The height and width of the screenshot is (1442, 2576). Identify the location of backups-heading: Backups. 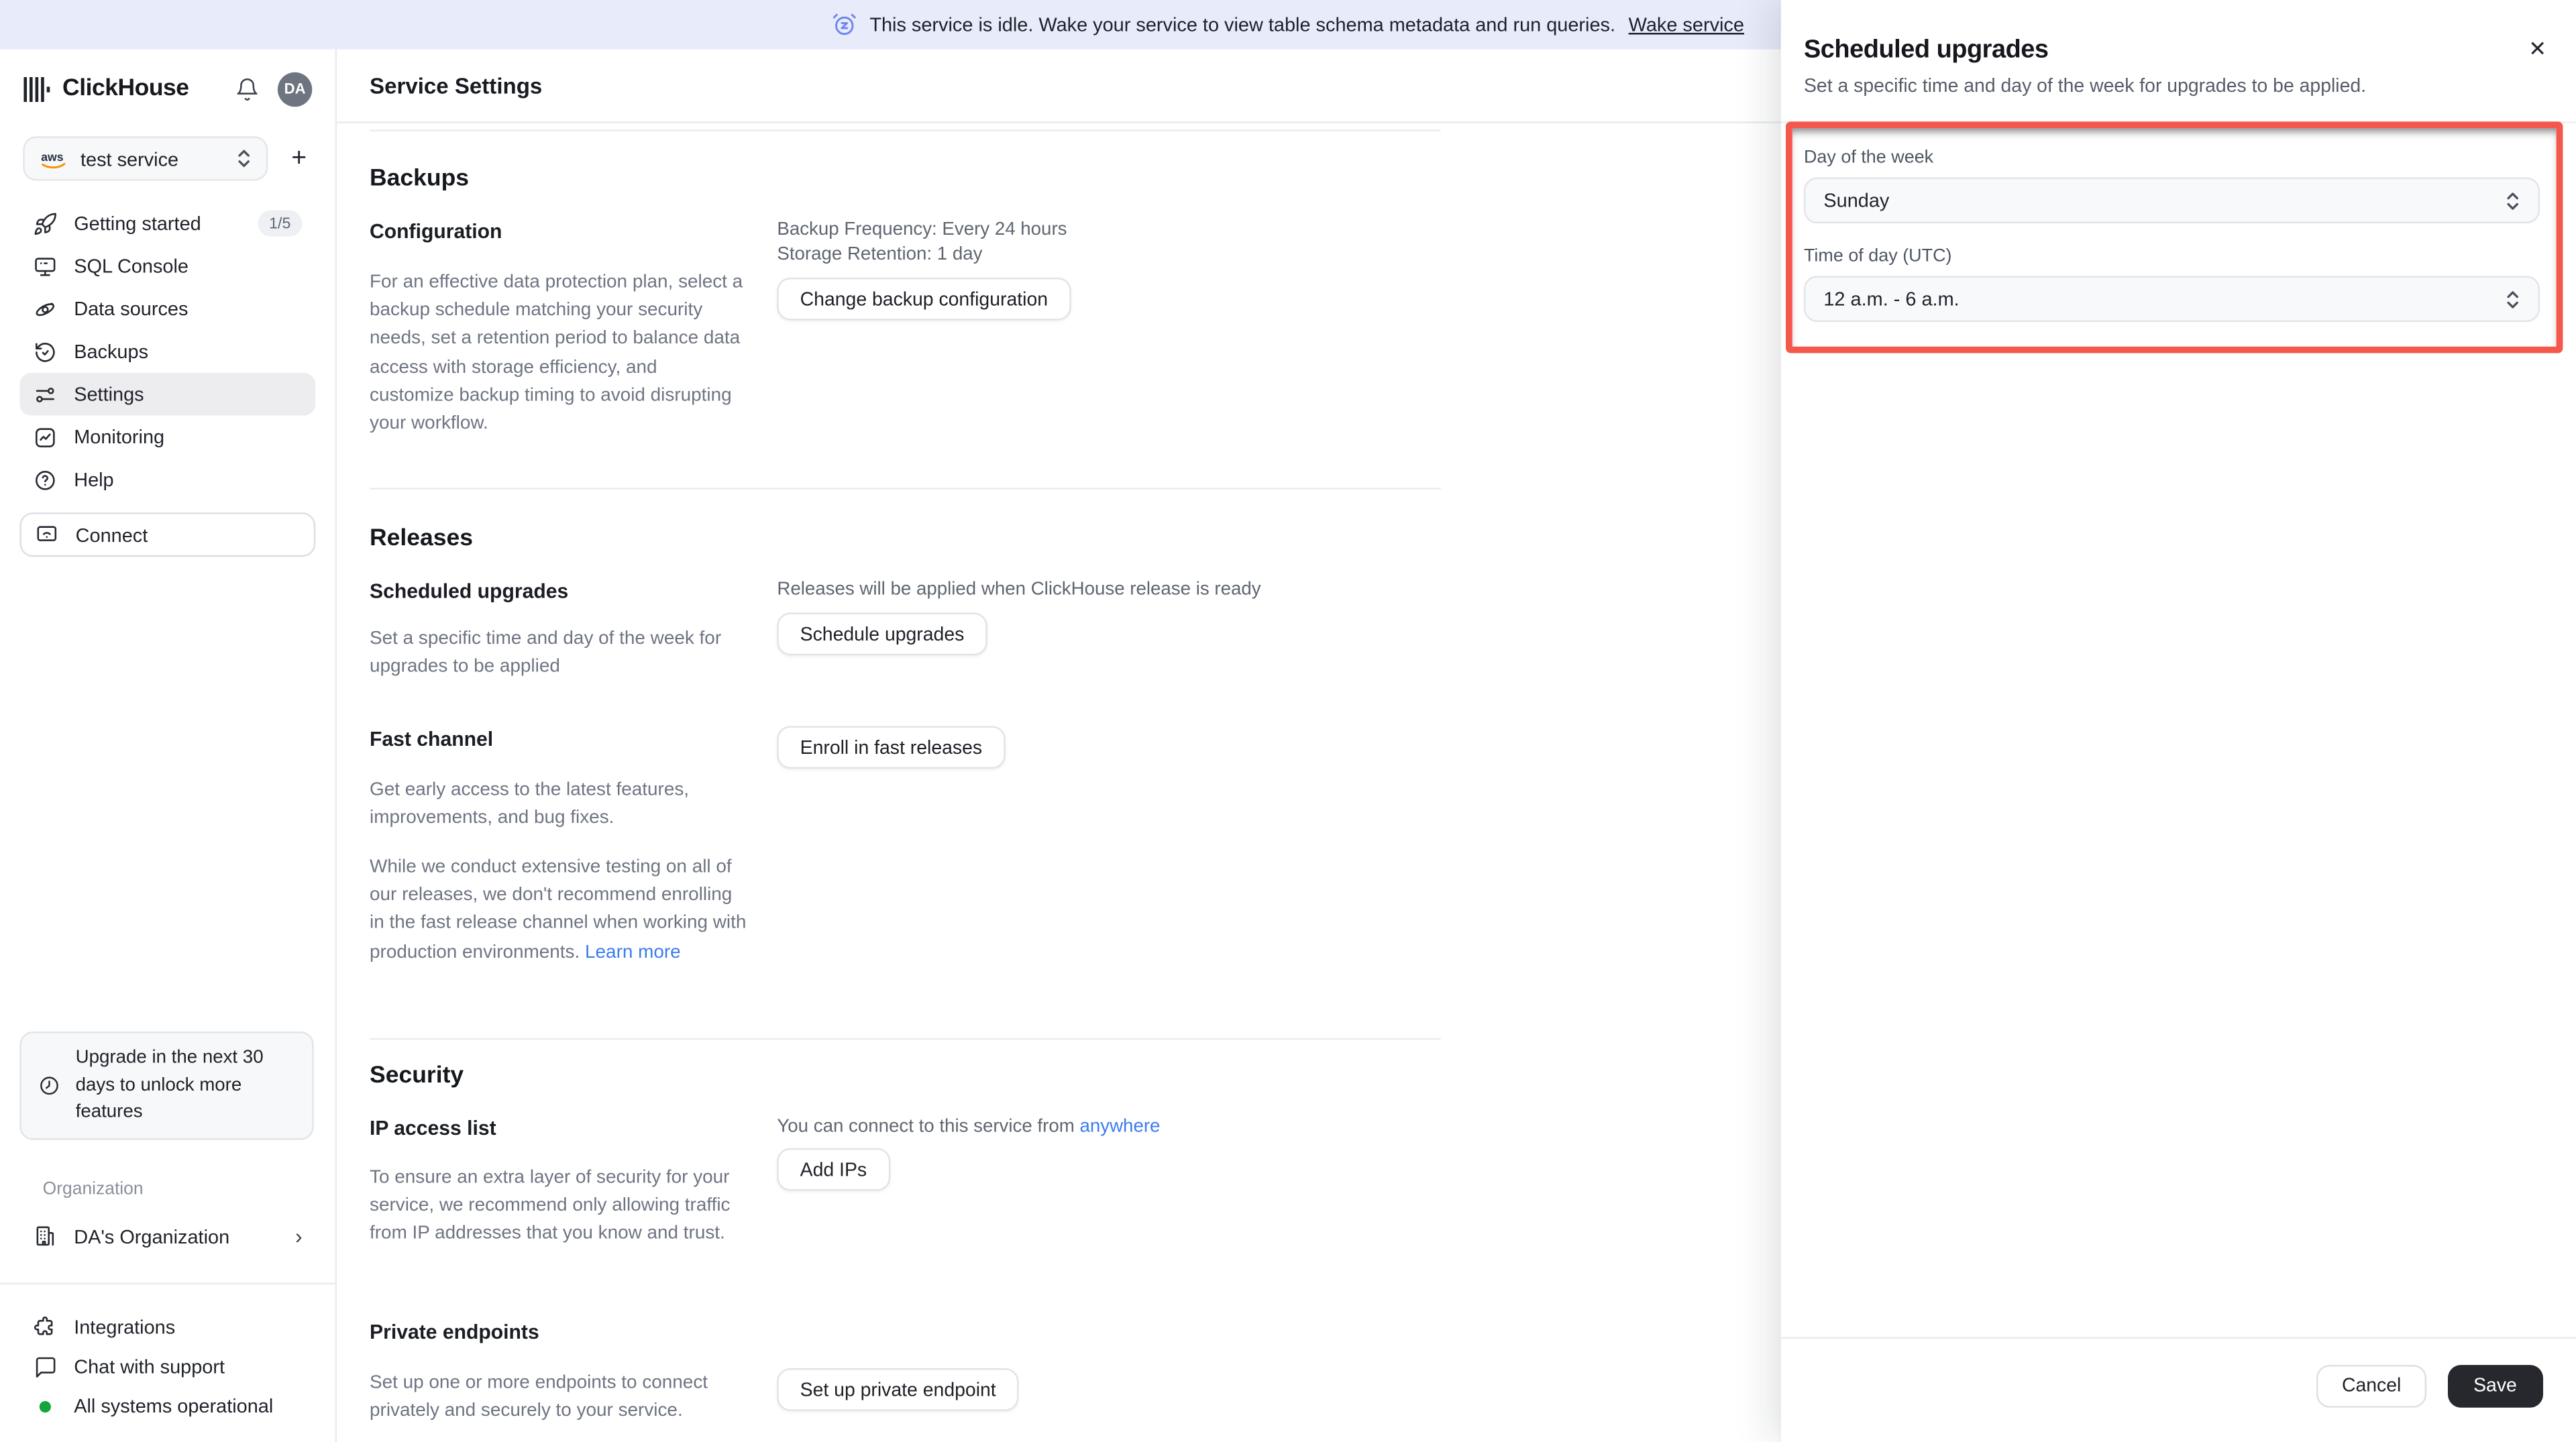
(420, 179).